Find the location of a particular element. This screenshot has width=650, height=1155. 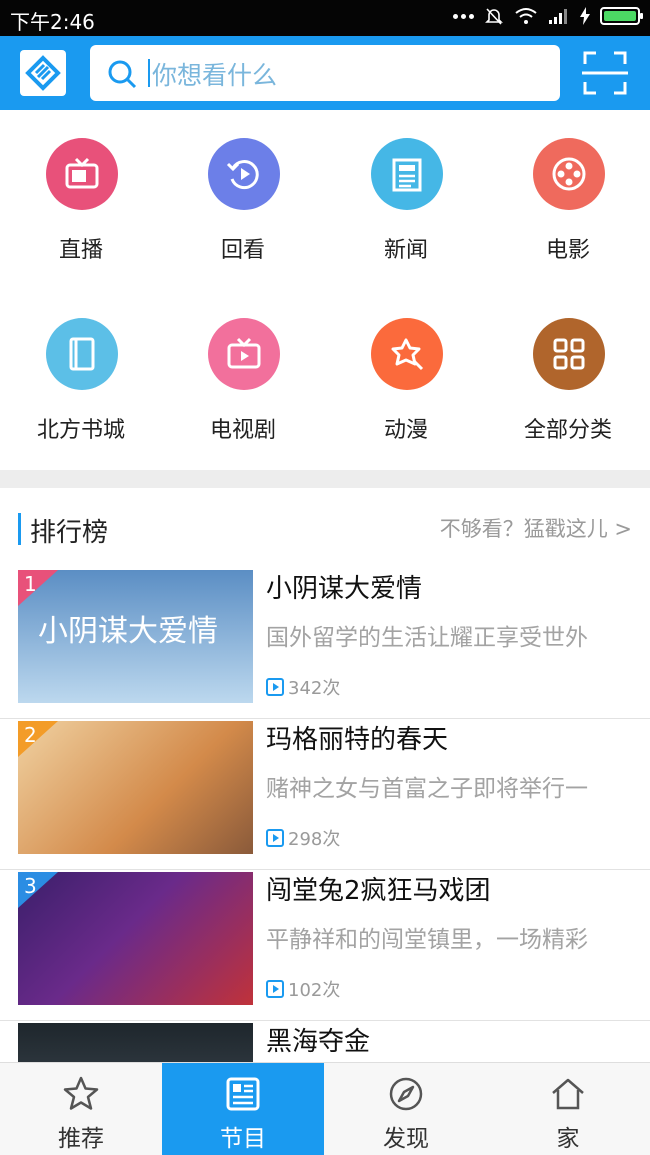

thumbnail-title-art: 小阴谋大爱情 is located at coordinates (128, 631).